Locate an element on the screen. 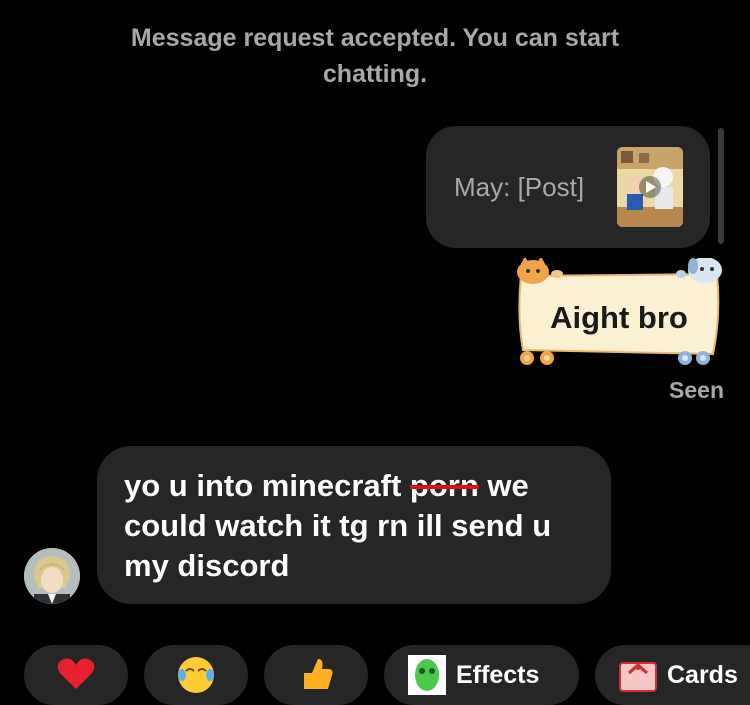 This screenshot has height=705, width=750. laughing-tears-emoji-icon is located at coordinates (196, 675).